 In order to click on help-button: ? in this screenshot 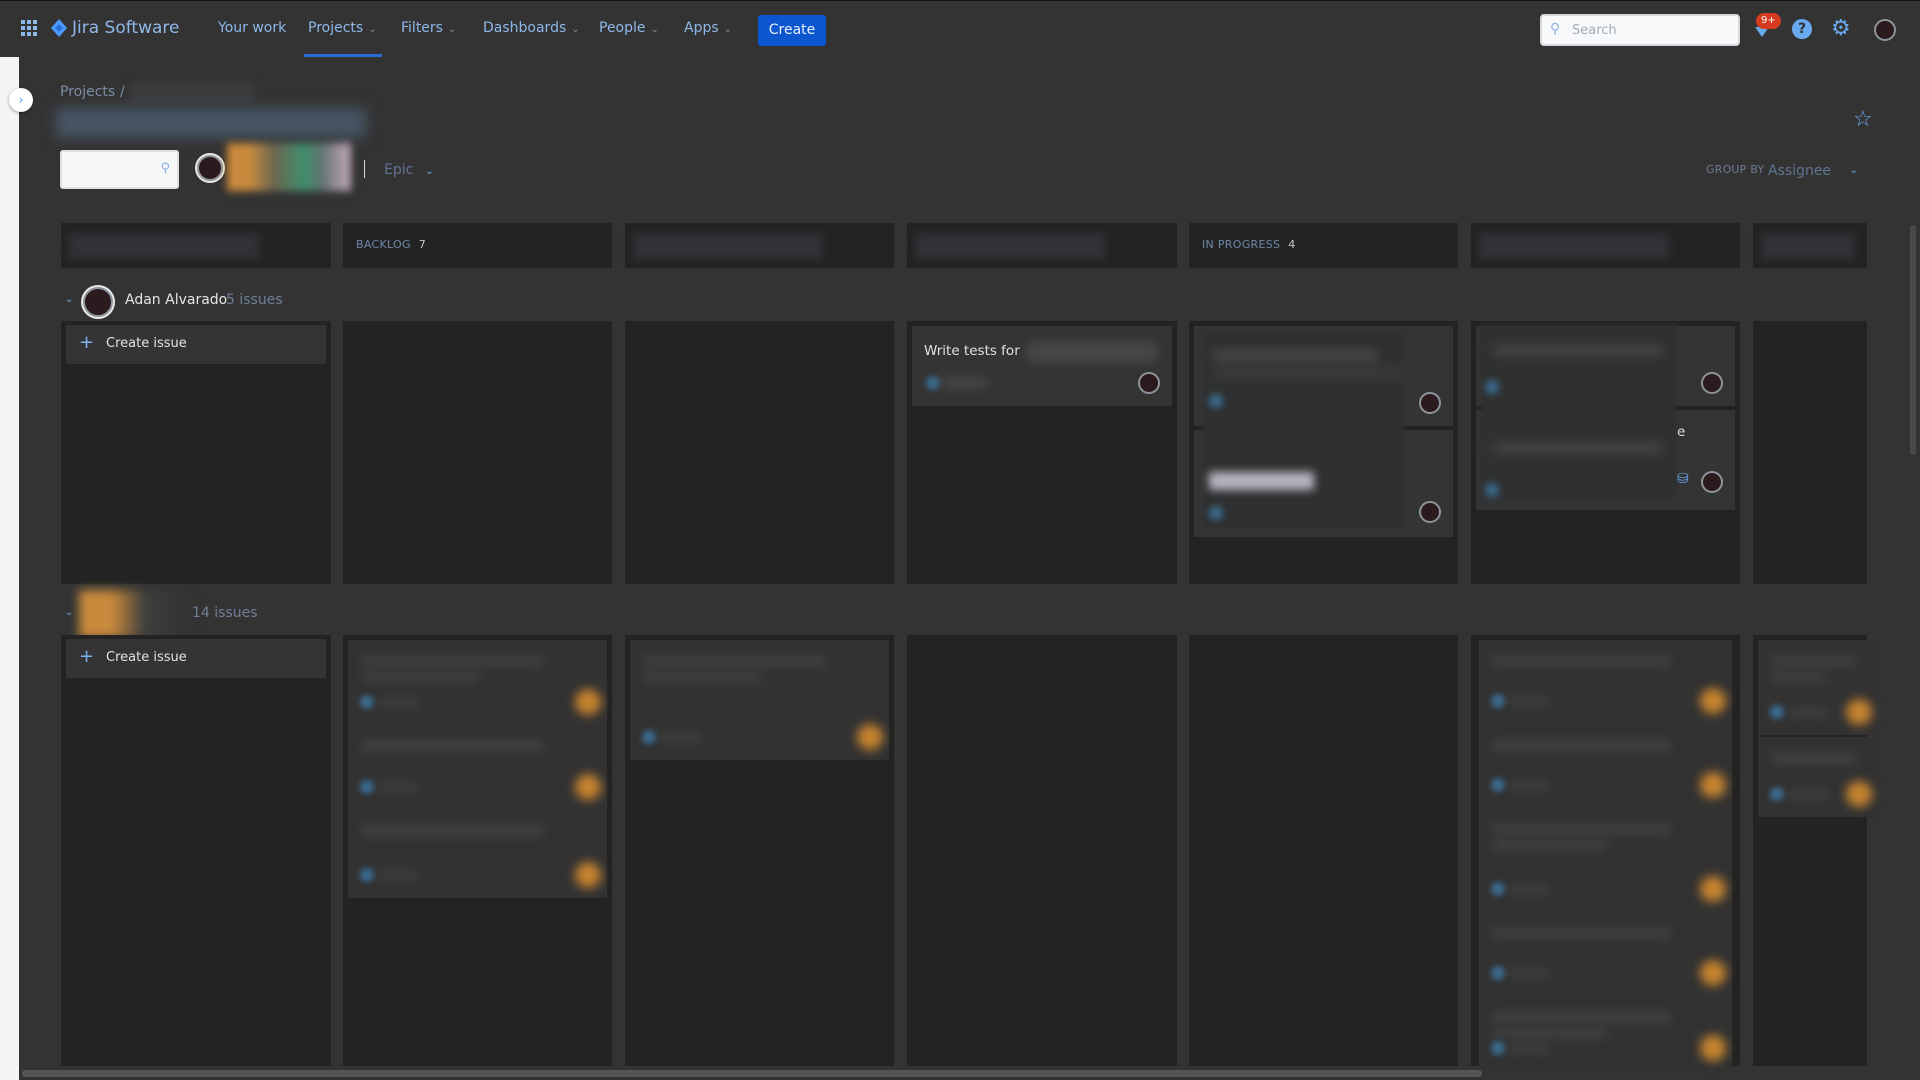, I will do `click(1802, 29)`.